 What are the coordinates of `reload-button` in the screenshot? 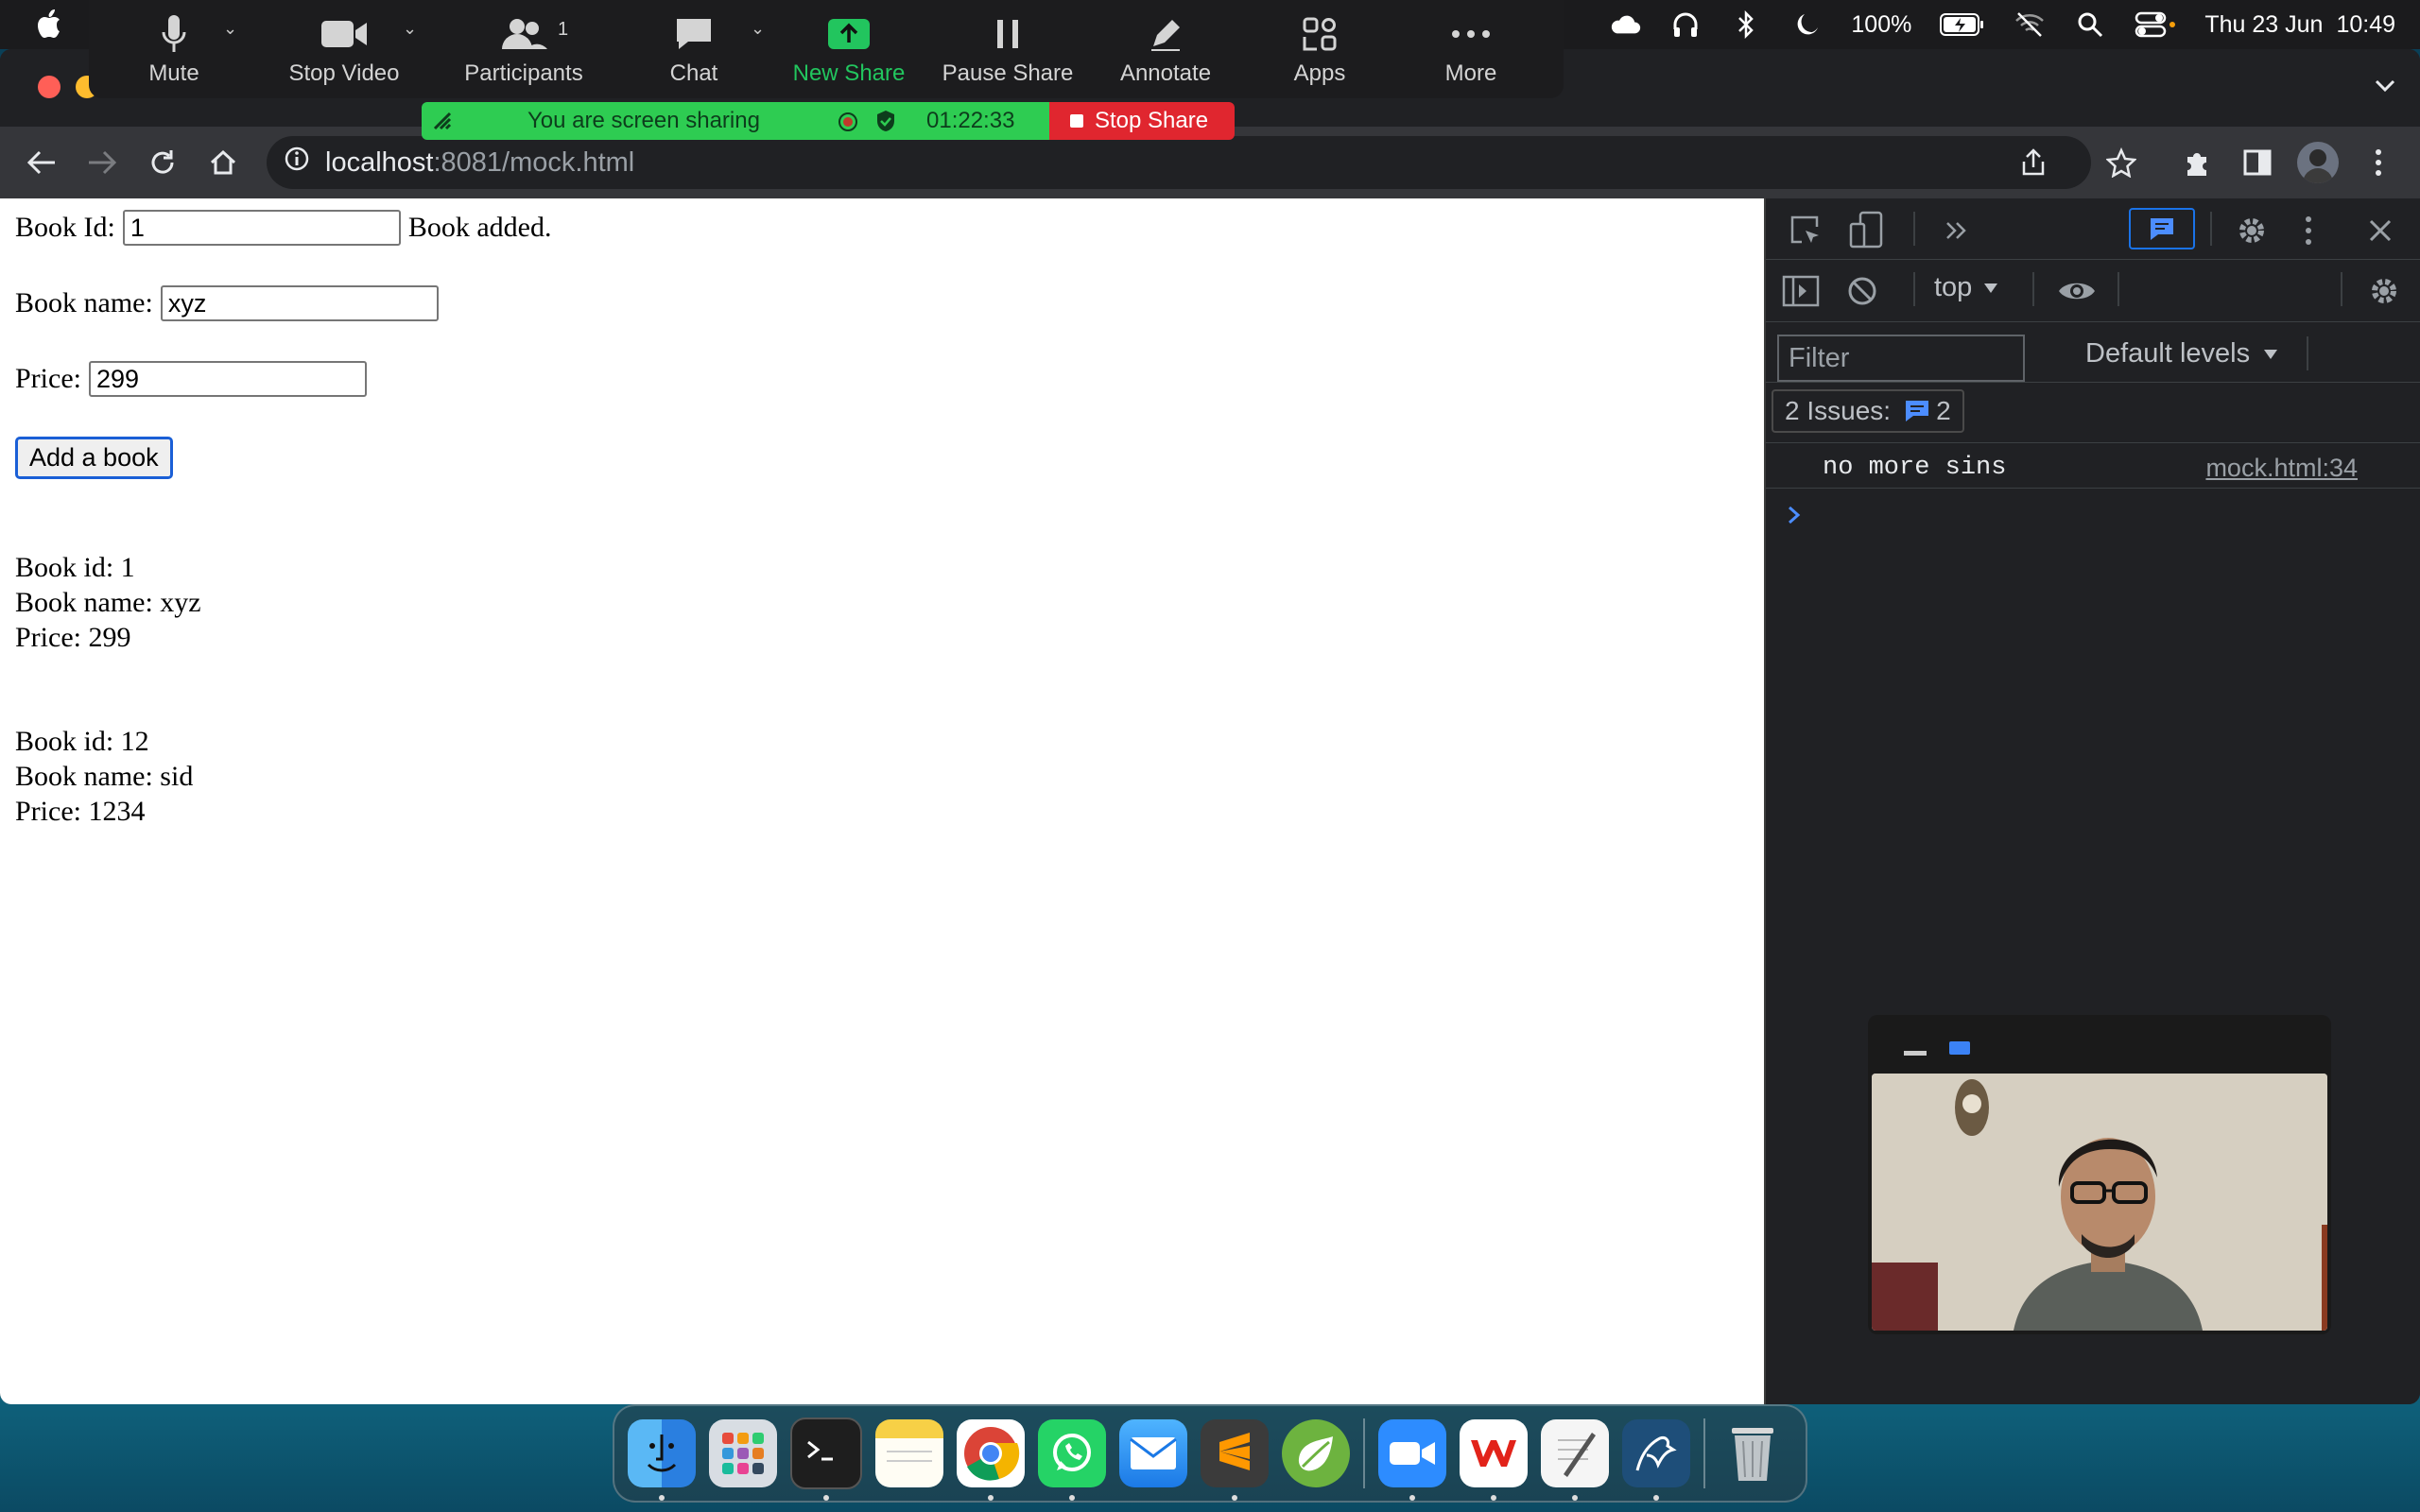 It's located at (163, 162).